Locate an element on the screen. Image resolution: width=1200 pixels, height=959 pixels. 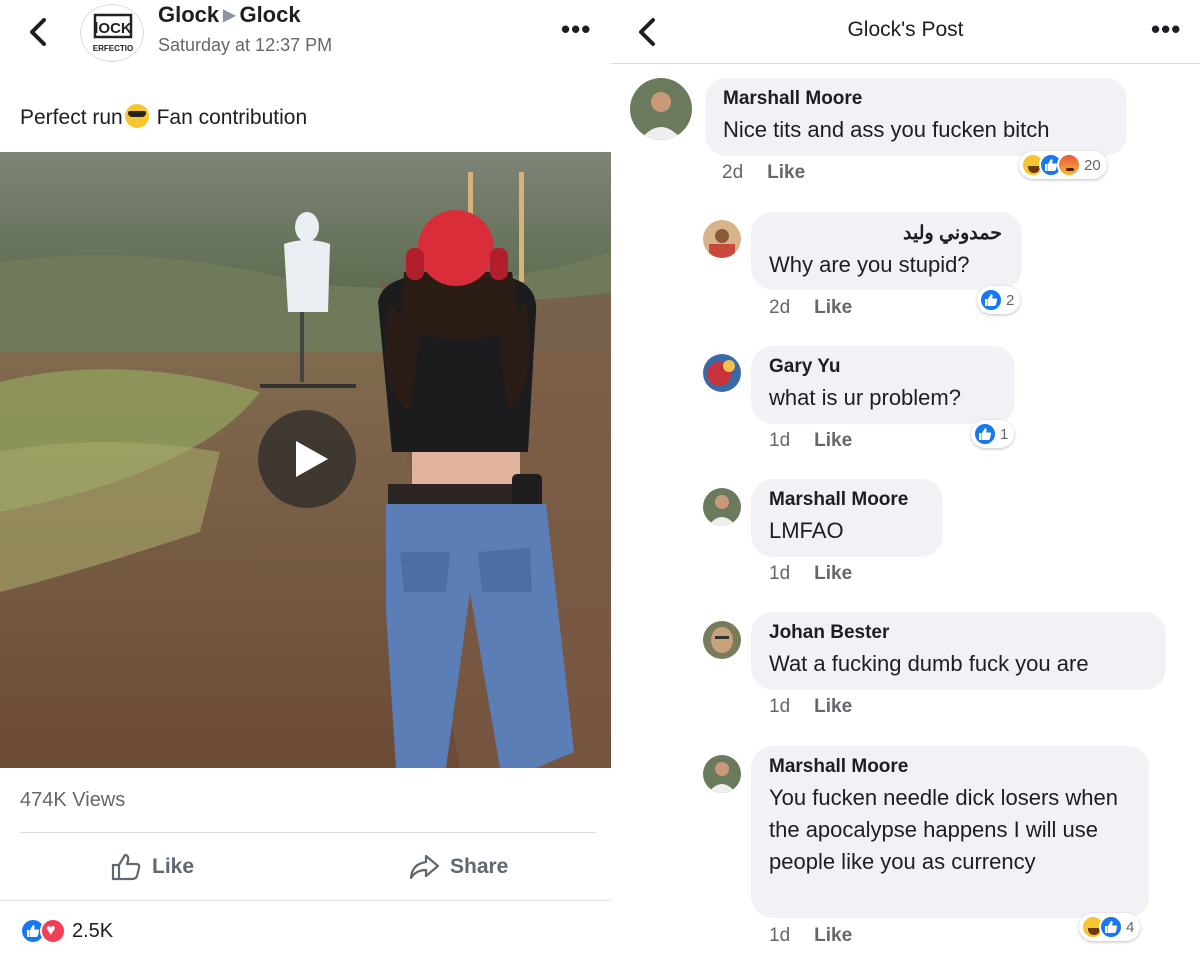
reaction-count: 2.5K is located at coordinates (93, 930).